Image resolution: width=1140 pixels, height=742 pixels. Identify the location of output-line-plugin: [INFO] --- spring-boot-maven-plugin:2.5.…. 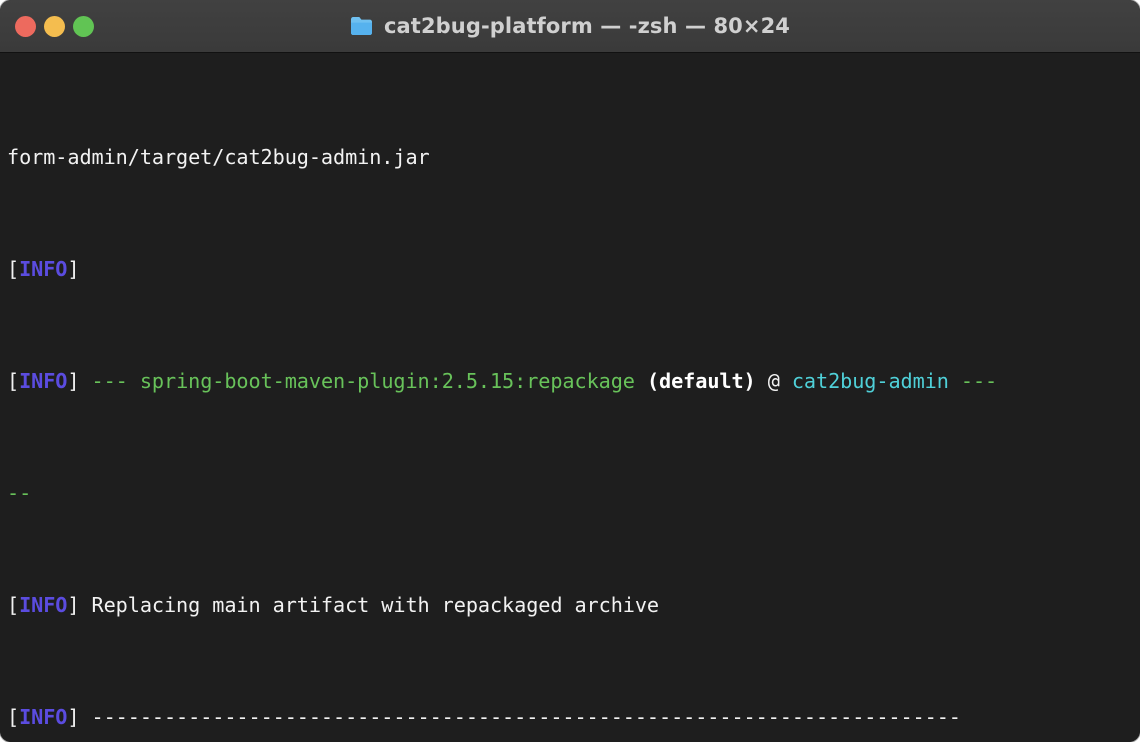
(573, 381).